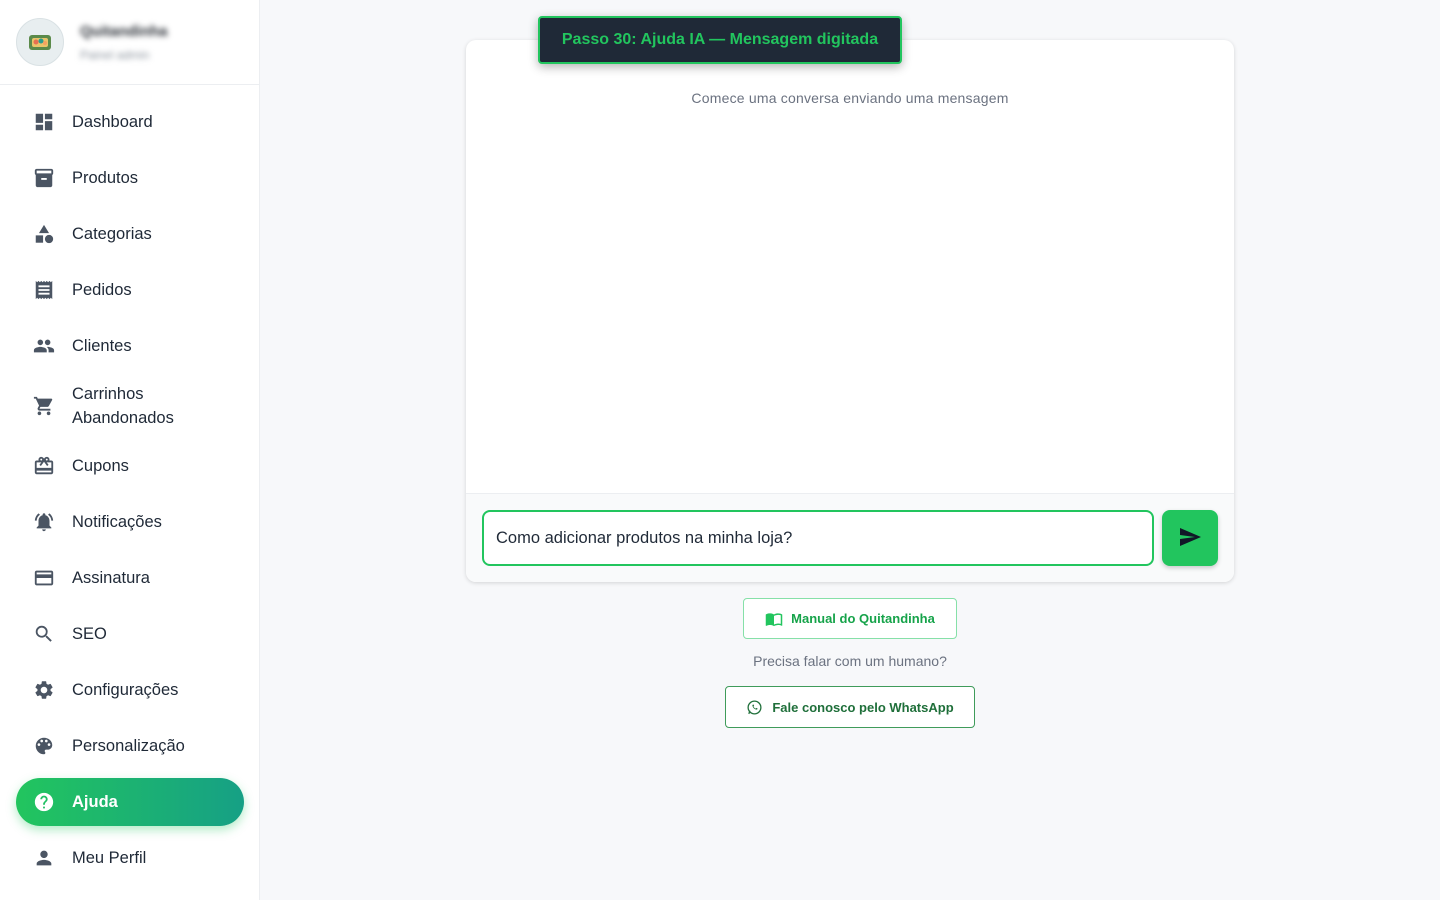  I want to click on credit-card-icon, so click(44, 578).